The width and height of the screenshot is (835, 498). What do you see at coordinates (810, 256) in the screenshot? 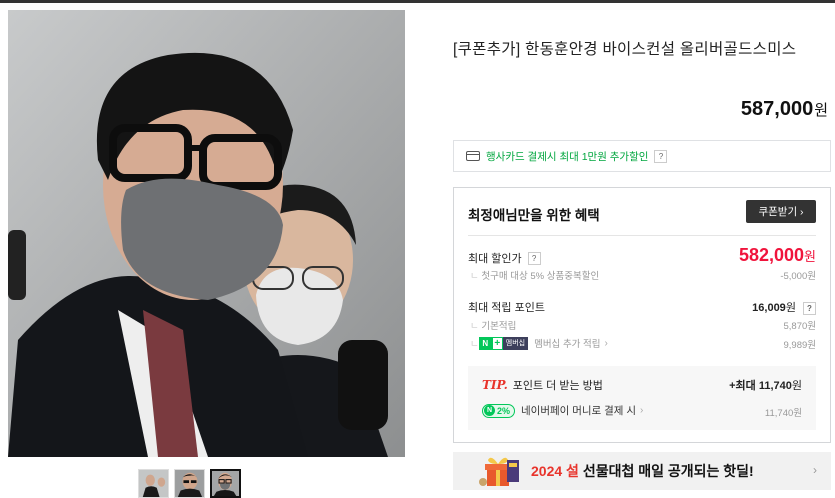
I see `max-discount-currency: 원` at bounding box center [810, 256].